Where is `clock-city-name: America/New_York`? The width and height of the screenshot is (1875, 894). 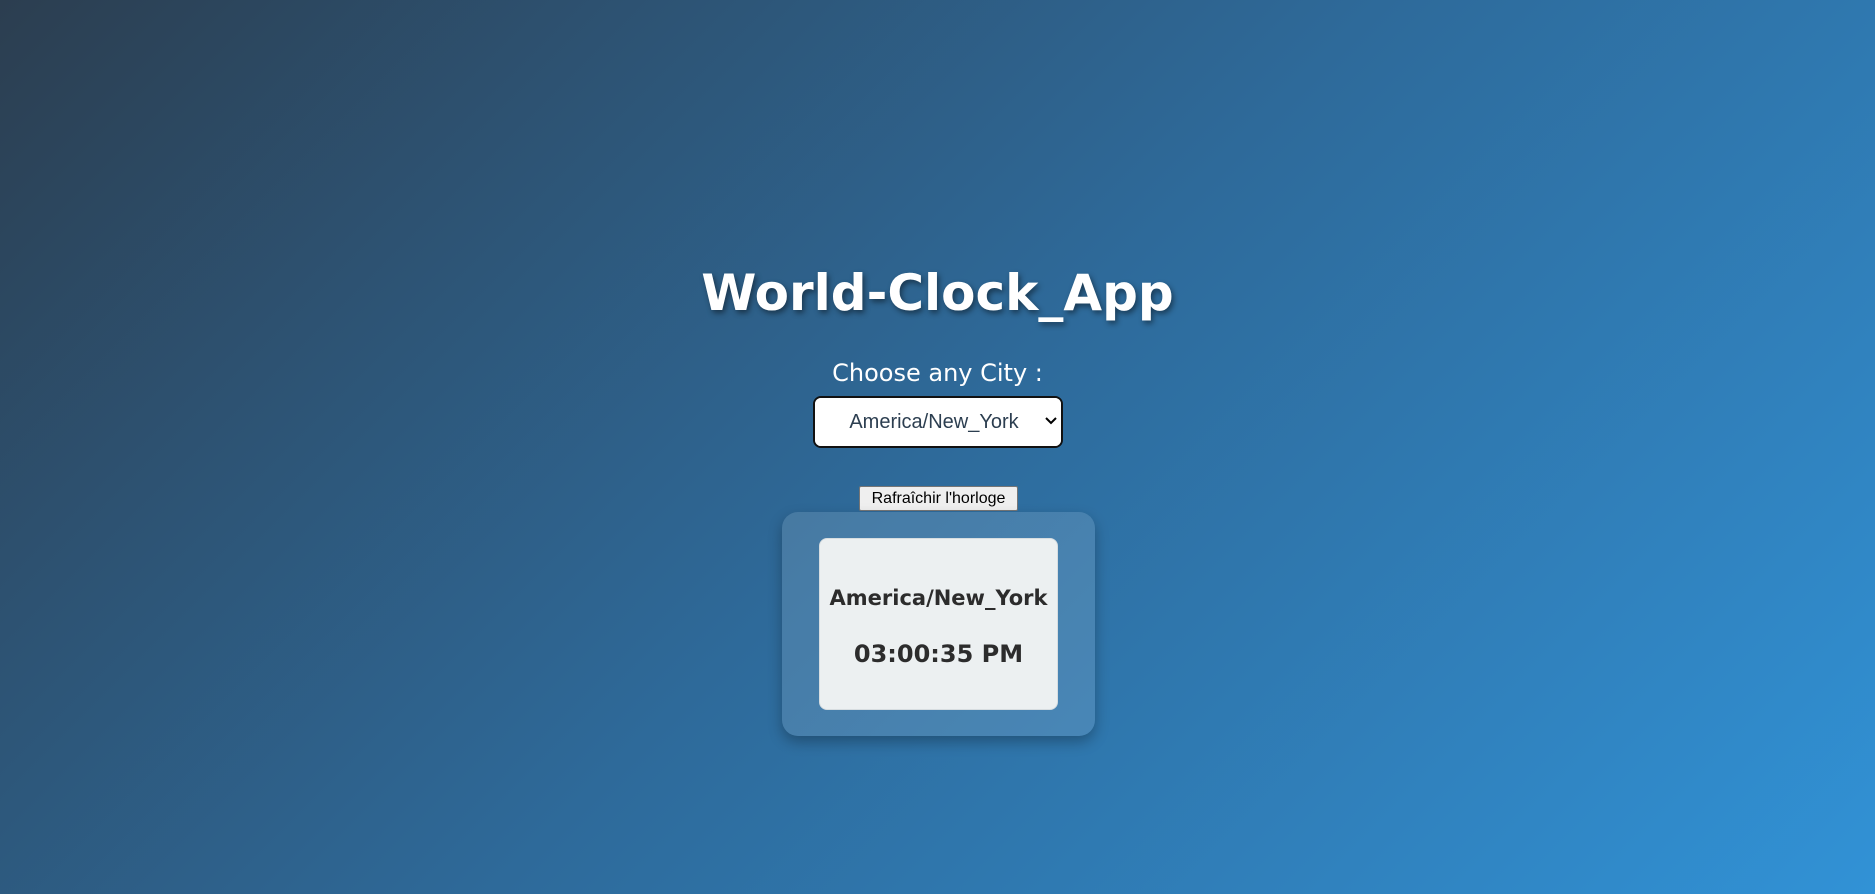
clock-city-name: America/New_York is located at coordinates (938, 598).